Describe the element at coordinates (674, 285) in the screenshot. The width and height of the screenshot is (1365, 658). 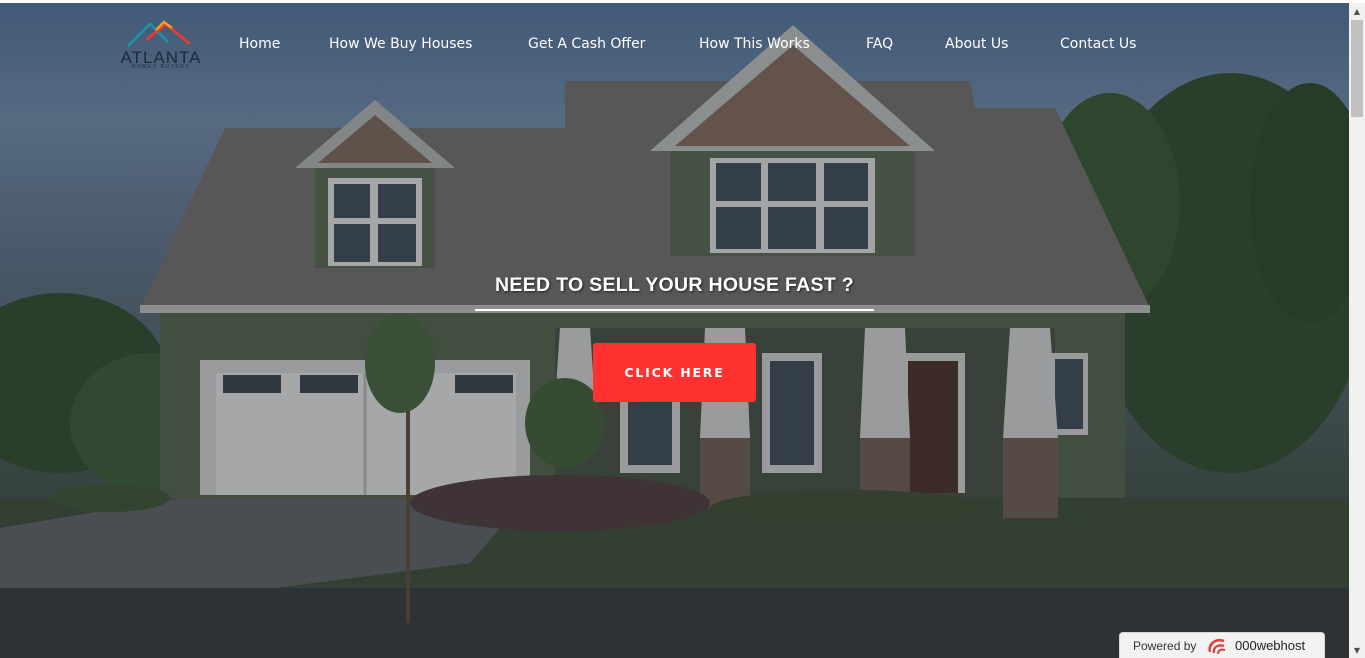
I see `hero-headline: NEED TO SELL YOUR HOUSE FAST ?` at that location.